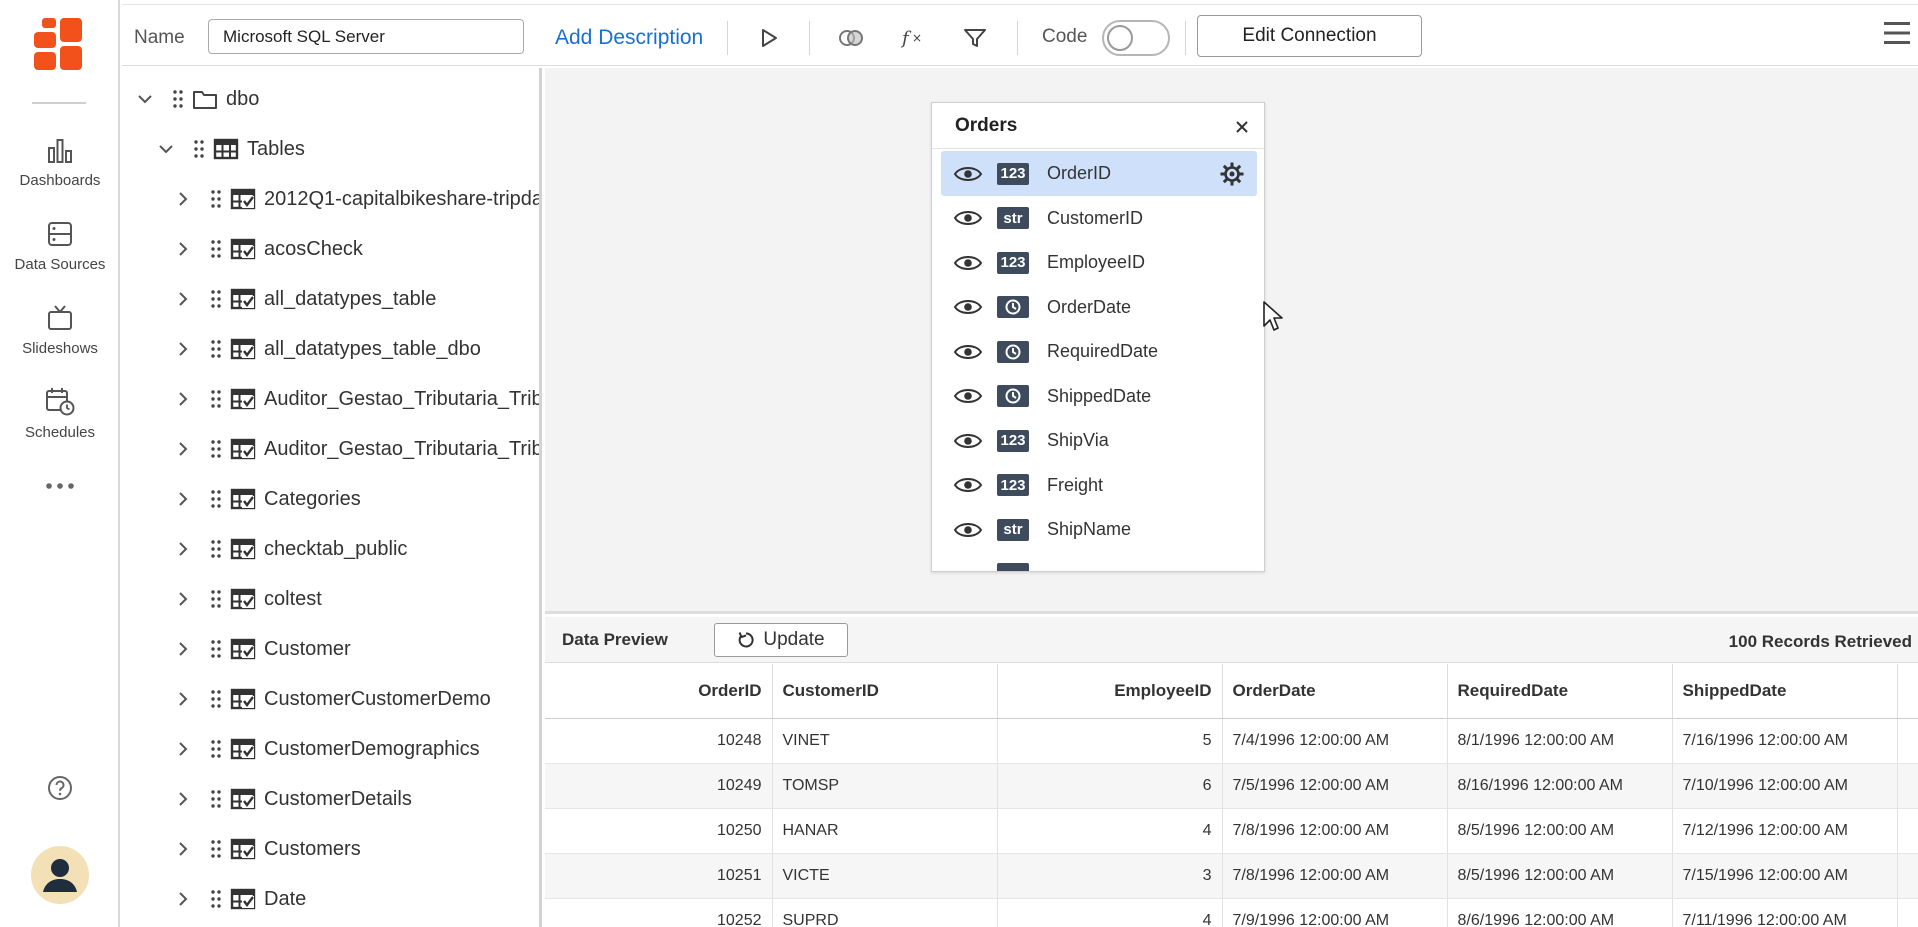 Image resolution: width=1918 pixels, height=927 pixels. What do you see at coordinates (239, 899) in the screenshot?
I see `tree-table-item: Date` at bounding box center [239, 899].